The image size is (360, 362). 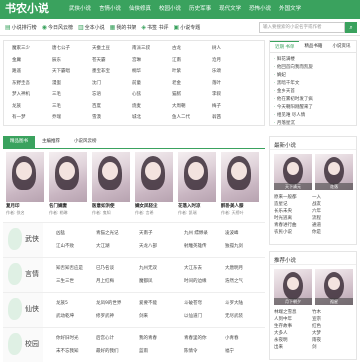 What do you see at coordinates (310, 333) in the screenshot?
I see `list-item: 大多人 大梦` at bounding box center [310, 333].